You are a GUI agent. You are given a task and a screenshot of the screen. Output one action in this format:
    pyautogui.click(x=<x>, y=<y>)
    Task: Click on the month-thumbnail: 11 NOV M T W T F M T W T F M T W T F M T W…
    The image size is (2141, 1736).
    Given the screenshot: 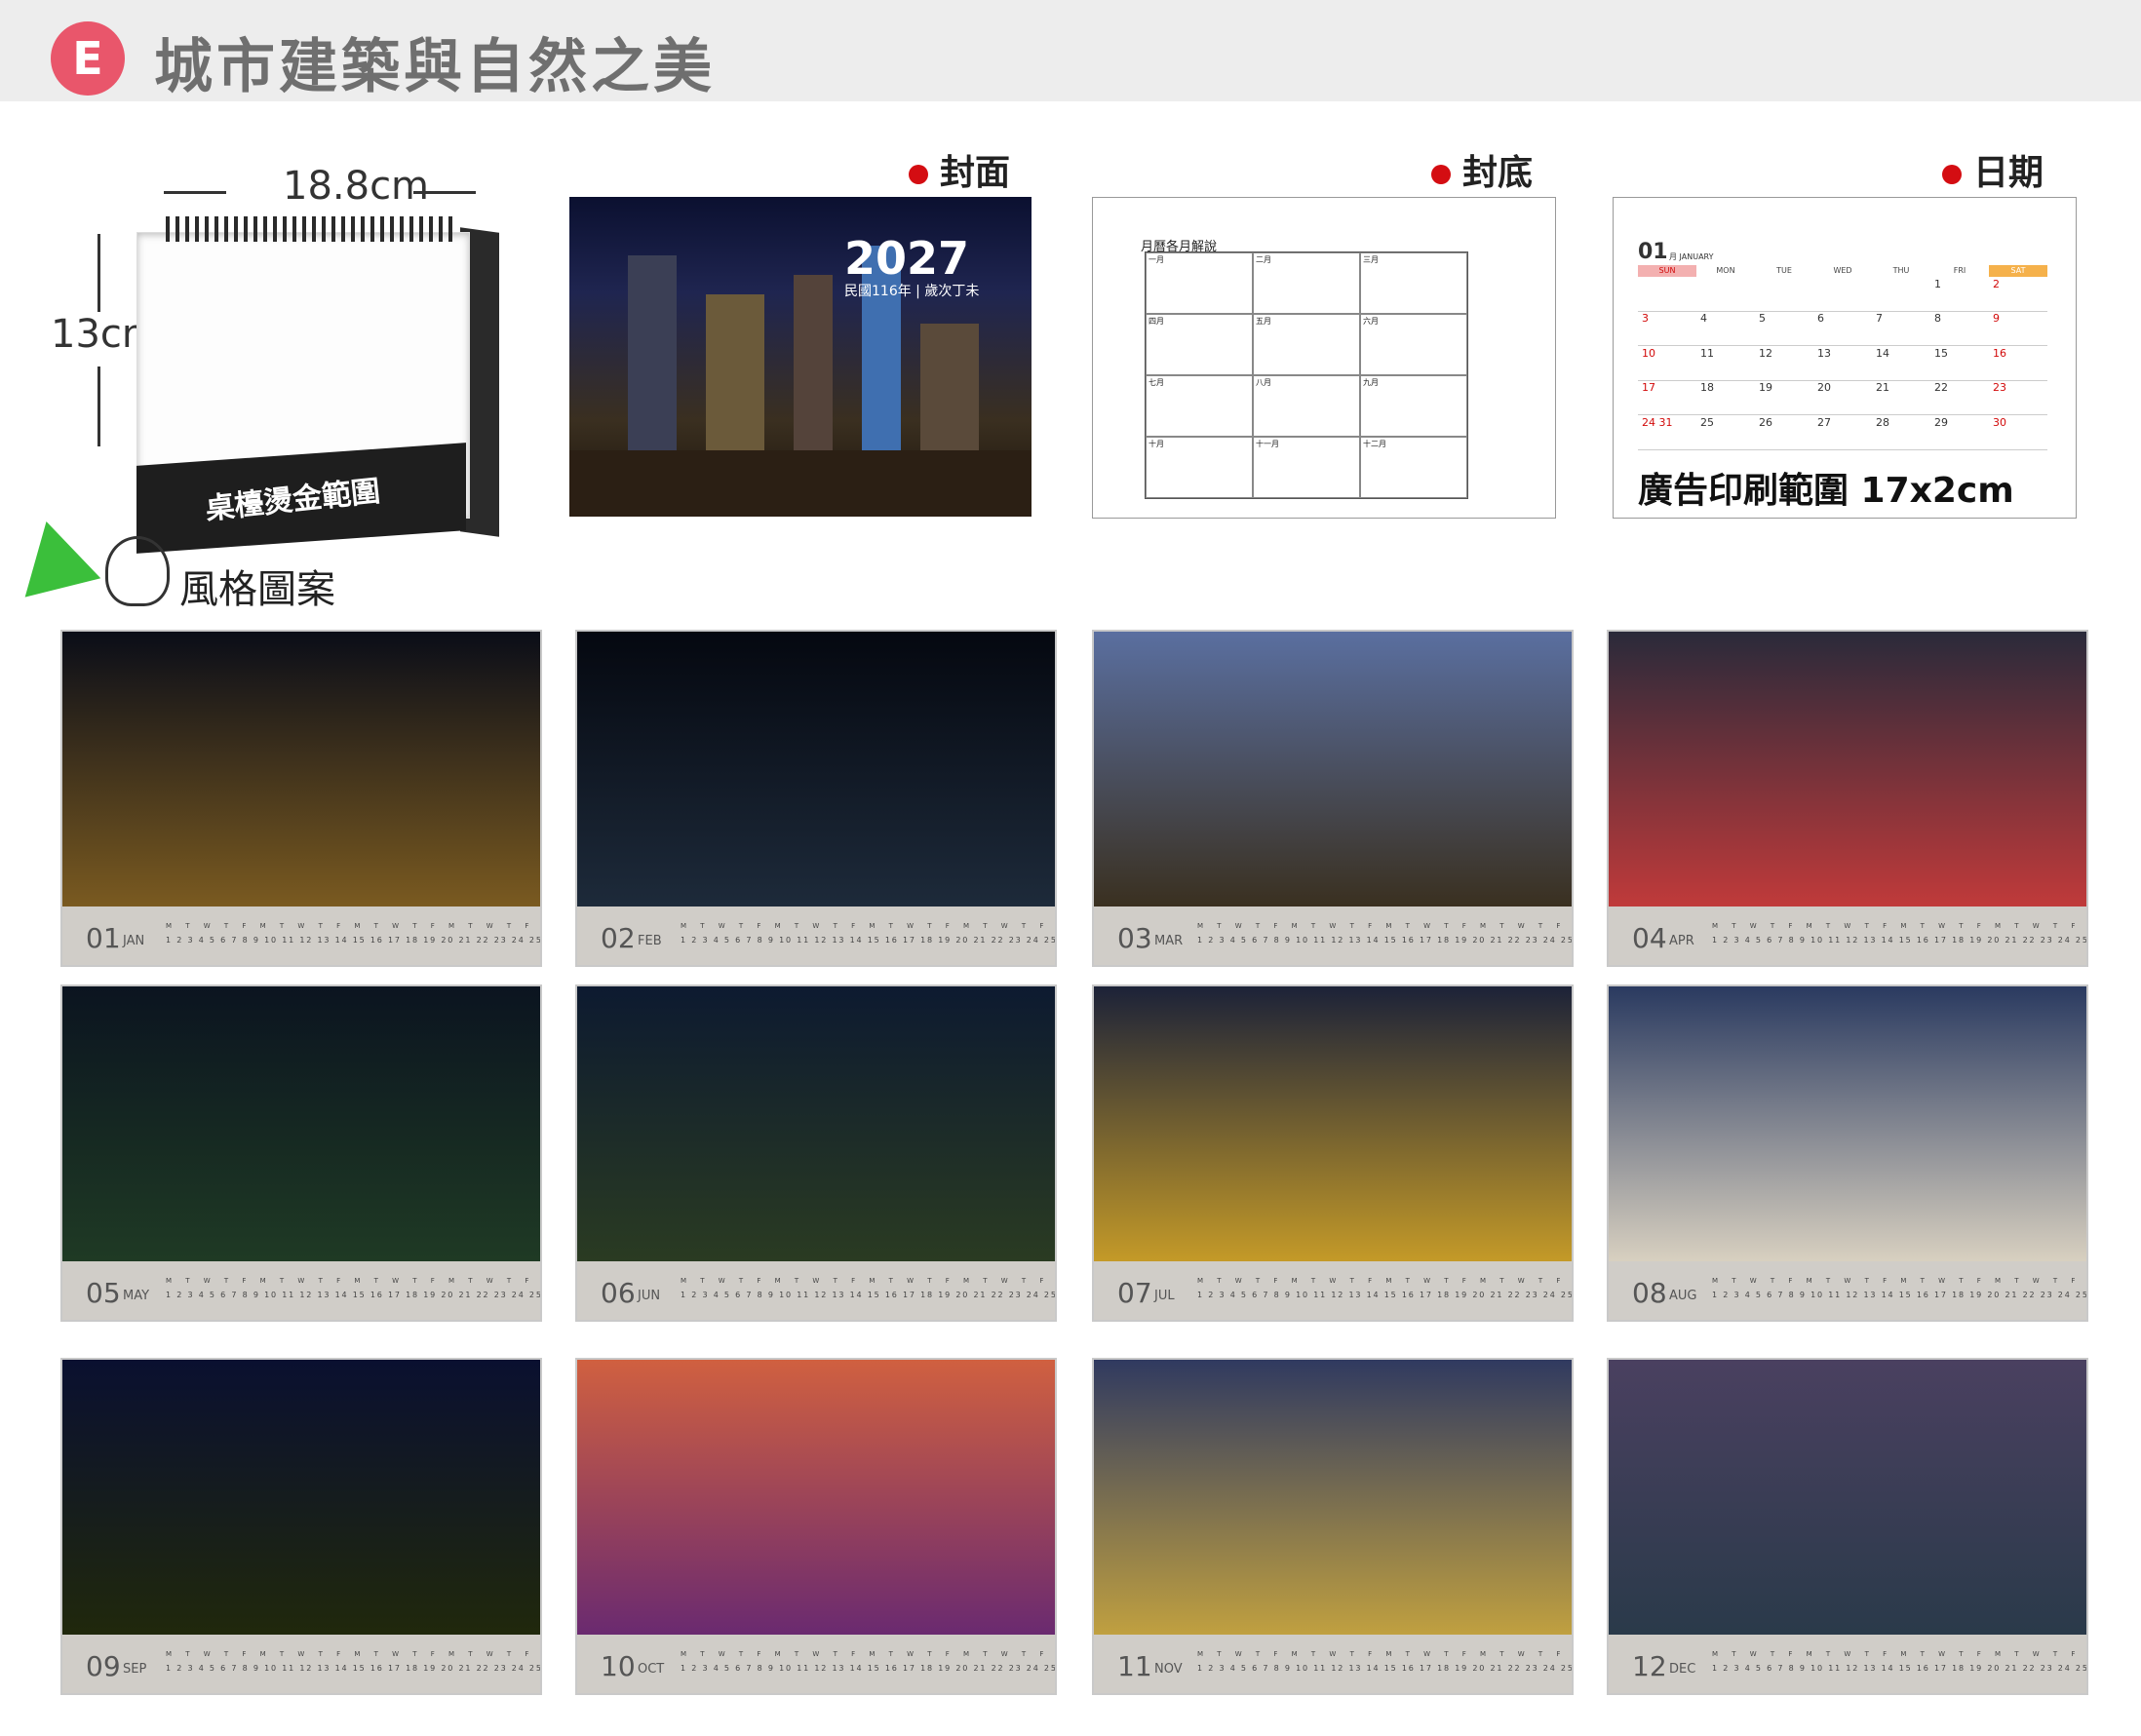 What is the action you would take?
    pyautogui.click(x=1333, y=1526)
    